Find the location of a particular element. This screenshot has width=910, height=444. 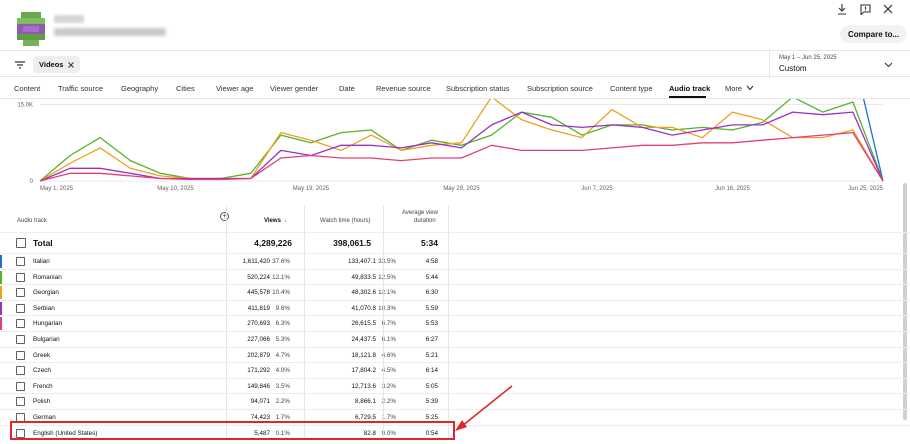

filter-icon is located at coordinates (20, 64).